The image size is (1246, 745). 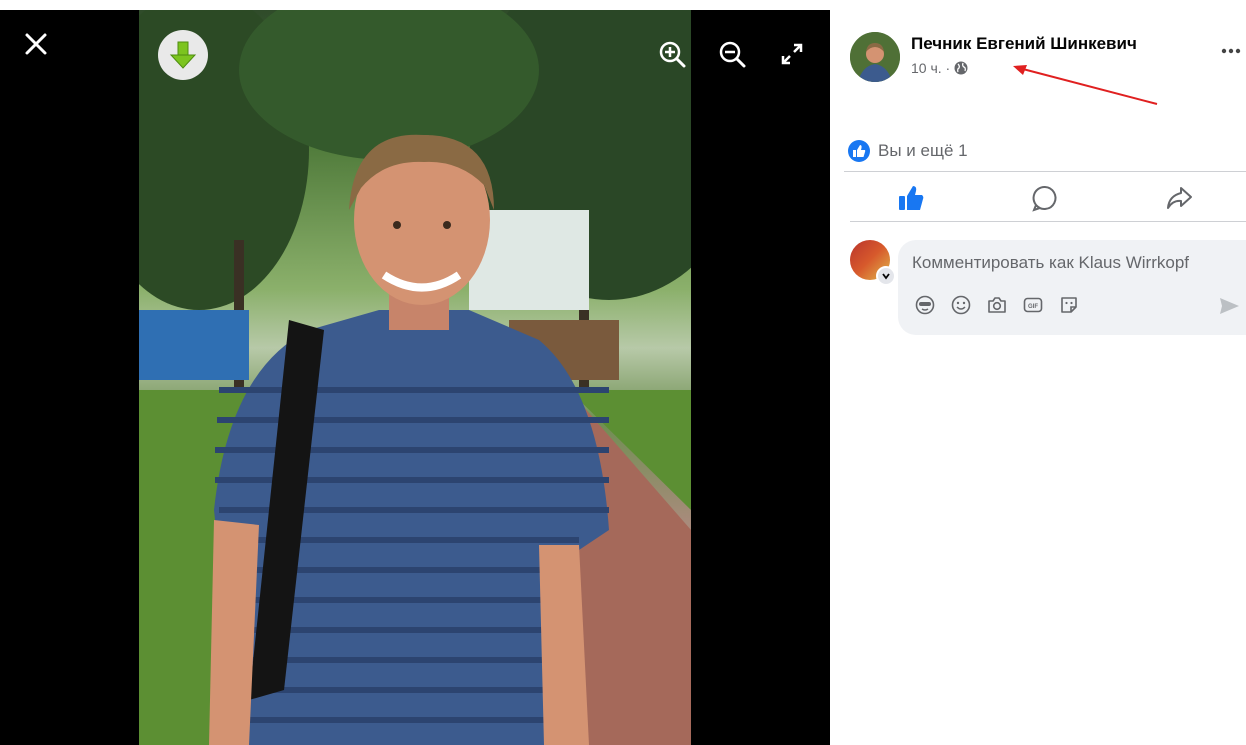 I want to click on top-strip, so click(x=623, y=5).